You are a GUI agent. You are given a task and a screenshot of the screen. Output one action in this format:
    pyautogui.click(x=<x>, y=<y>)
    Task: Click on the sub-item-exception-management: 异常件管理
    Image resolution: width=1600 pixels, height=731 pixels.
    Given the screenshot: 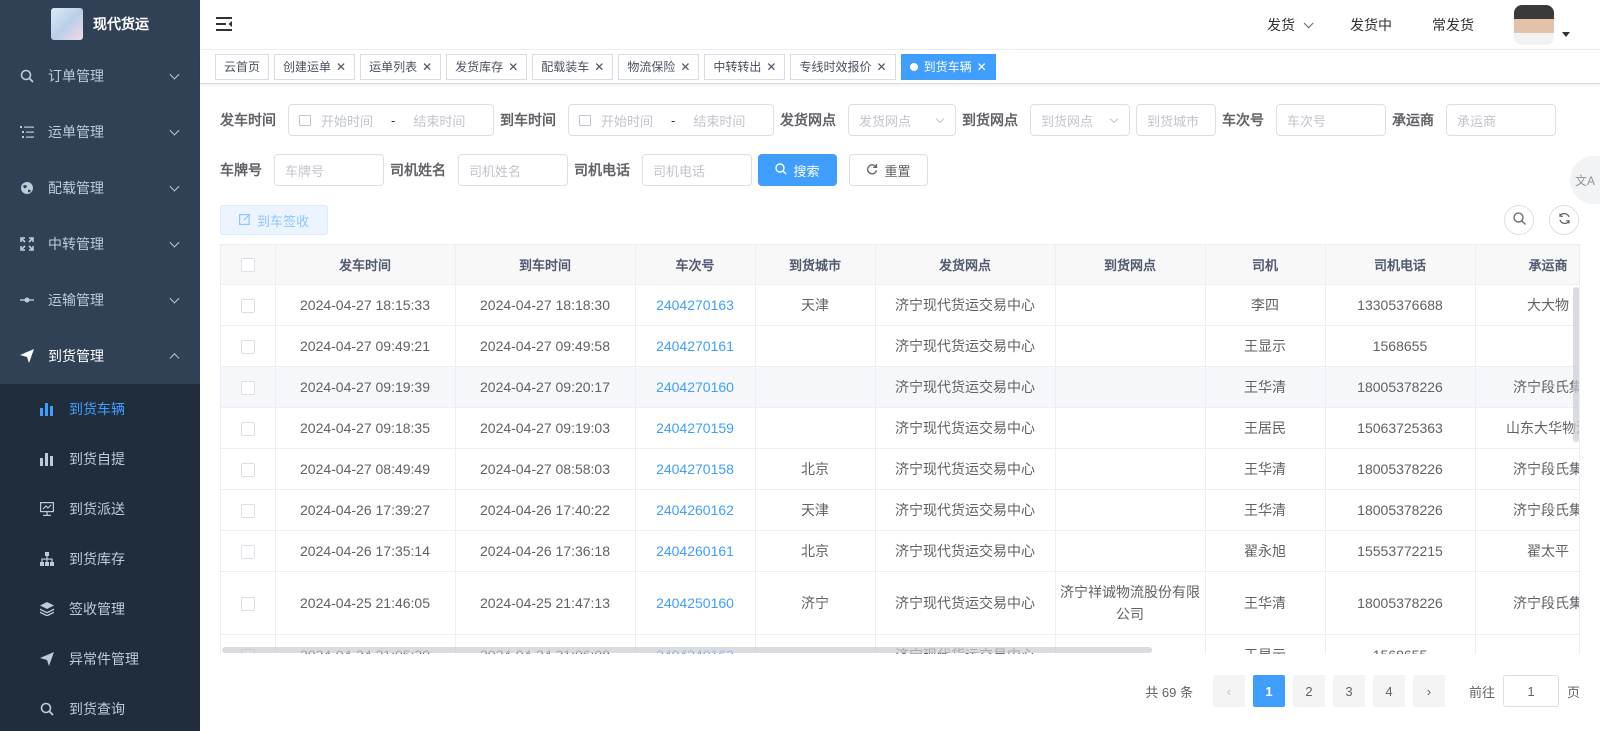 What is the action you would take?
    pyautogui.click(x=100, y=659)
    